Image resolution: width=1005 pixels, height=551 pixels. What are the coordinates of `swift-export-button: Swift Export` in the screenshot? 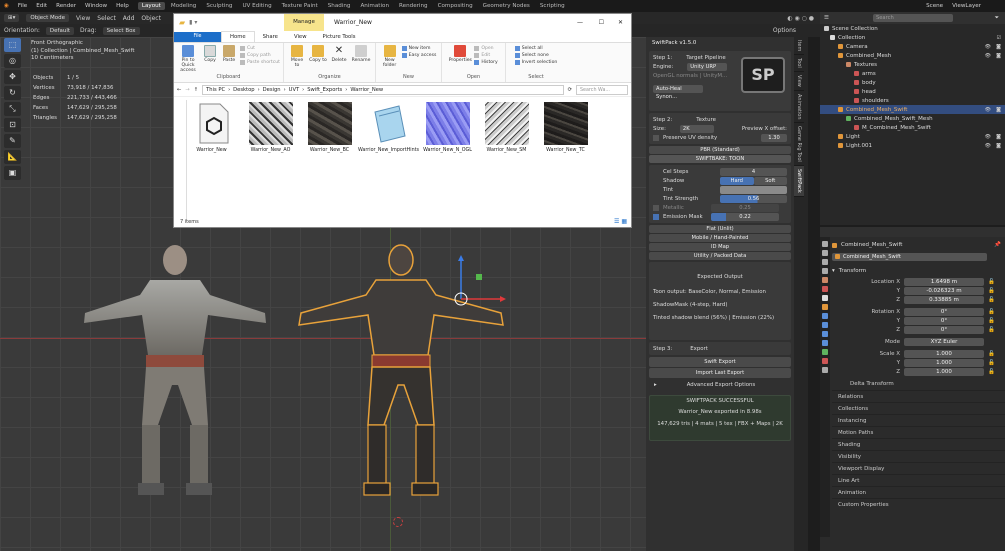 It's located at (720, 362).